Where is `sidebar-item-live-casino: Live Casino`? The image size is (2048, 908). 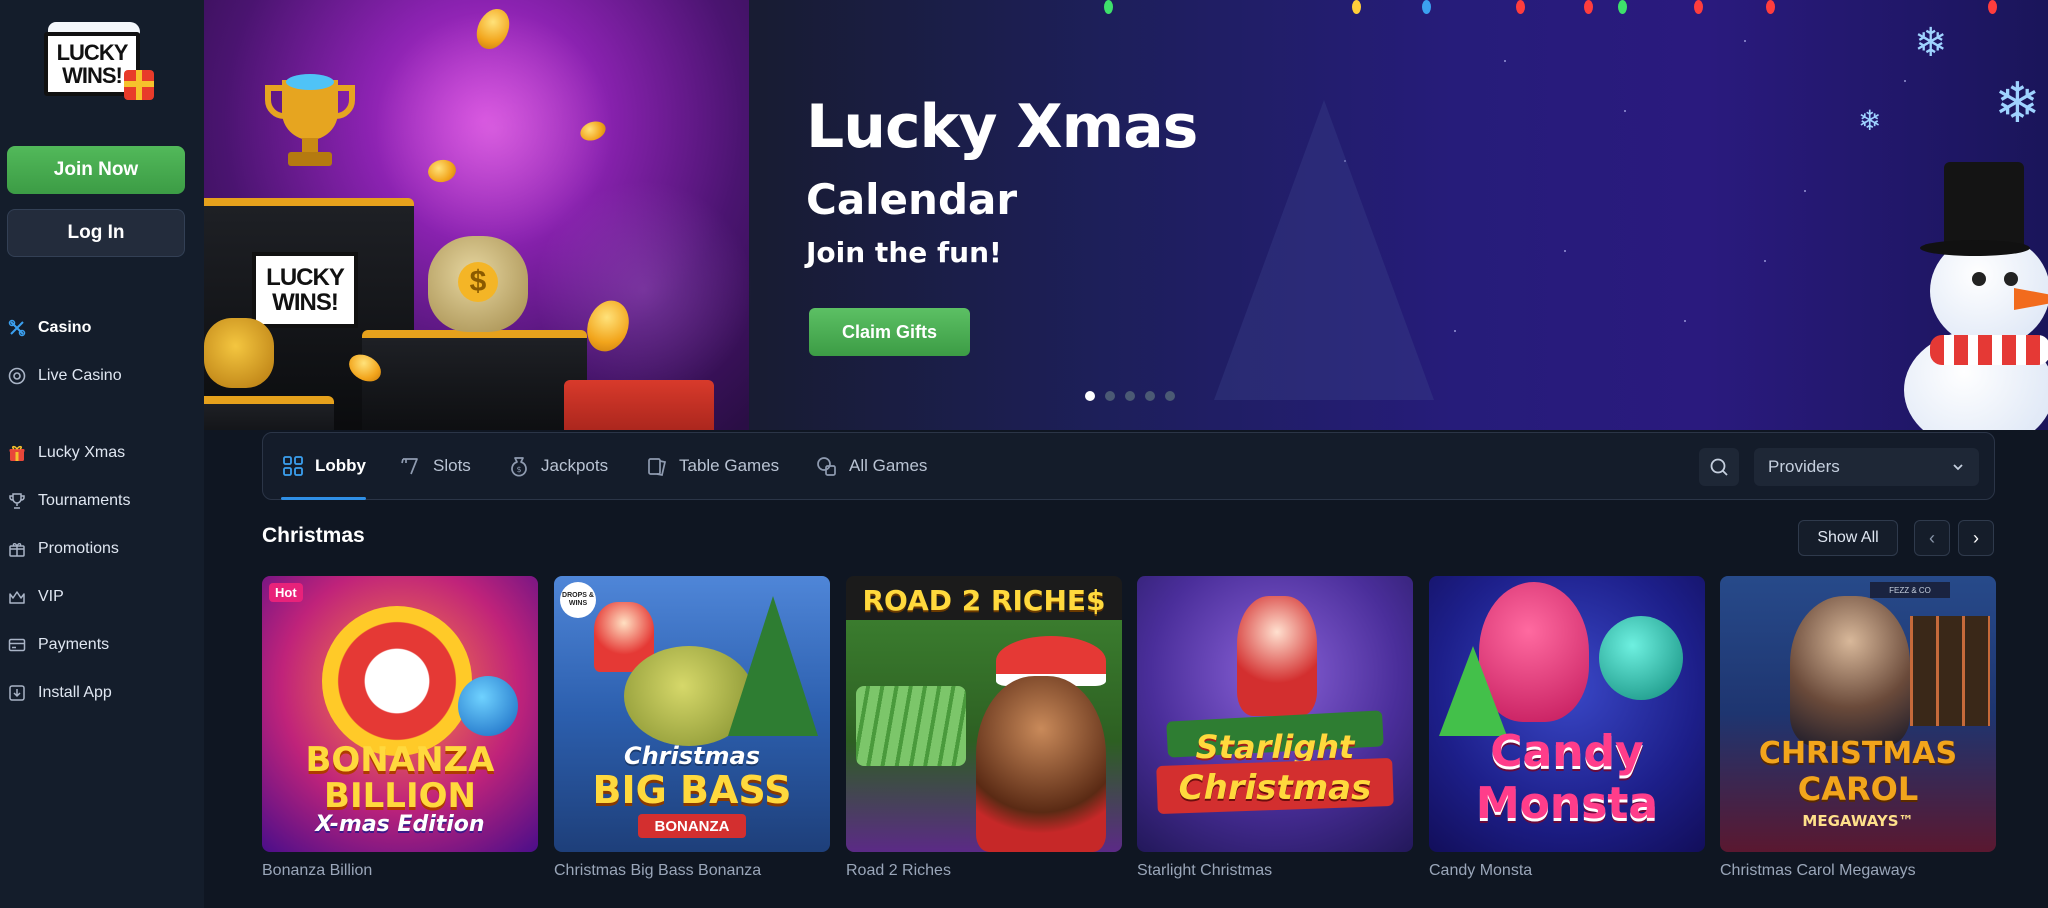
sidebar-item-live-casino: Live Casino is located at coordinates (65, 376).